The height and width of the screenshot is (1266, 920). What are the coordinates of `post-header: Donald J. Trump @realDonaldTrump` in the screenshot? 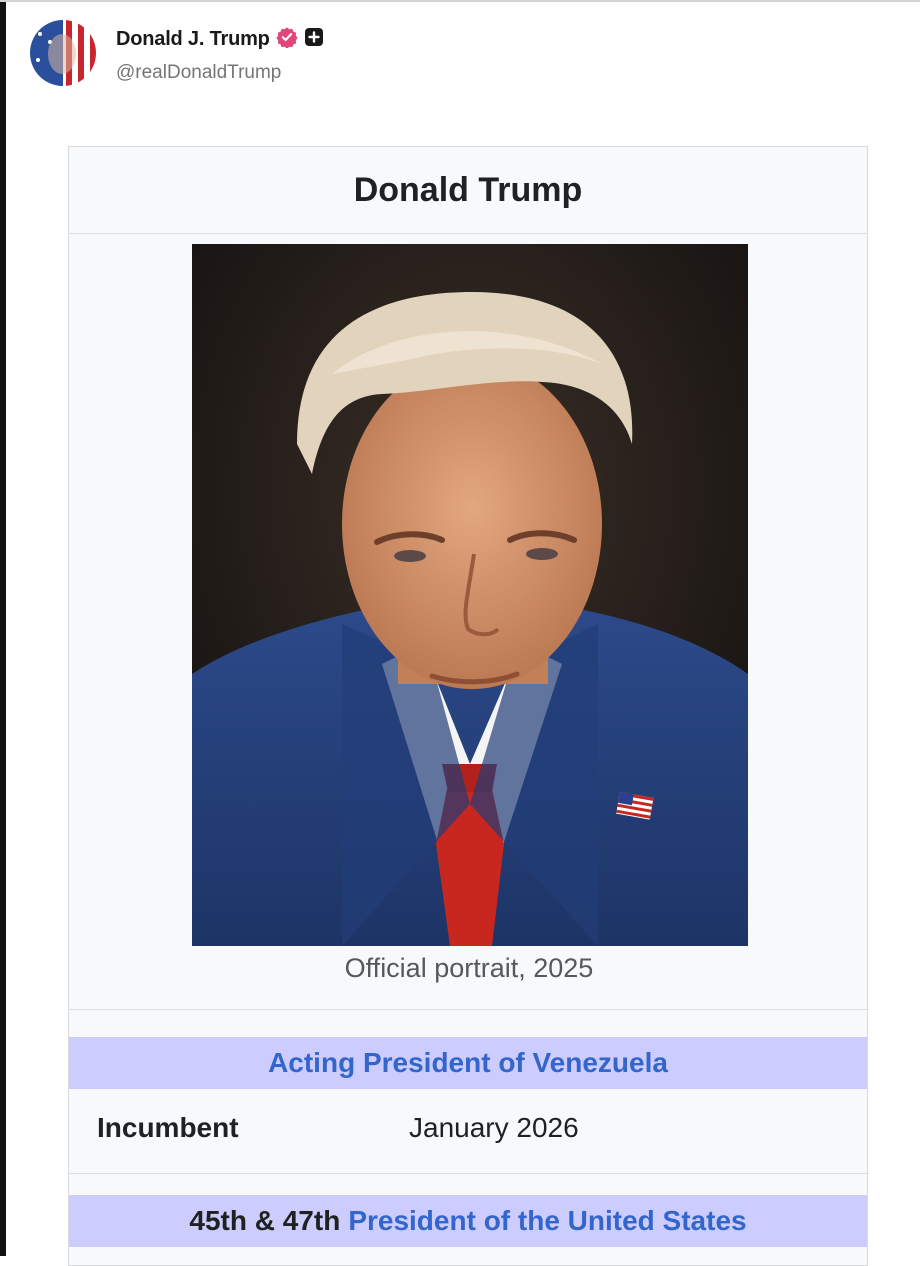 It's located at (380, 53).